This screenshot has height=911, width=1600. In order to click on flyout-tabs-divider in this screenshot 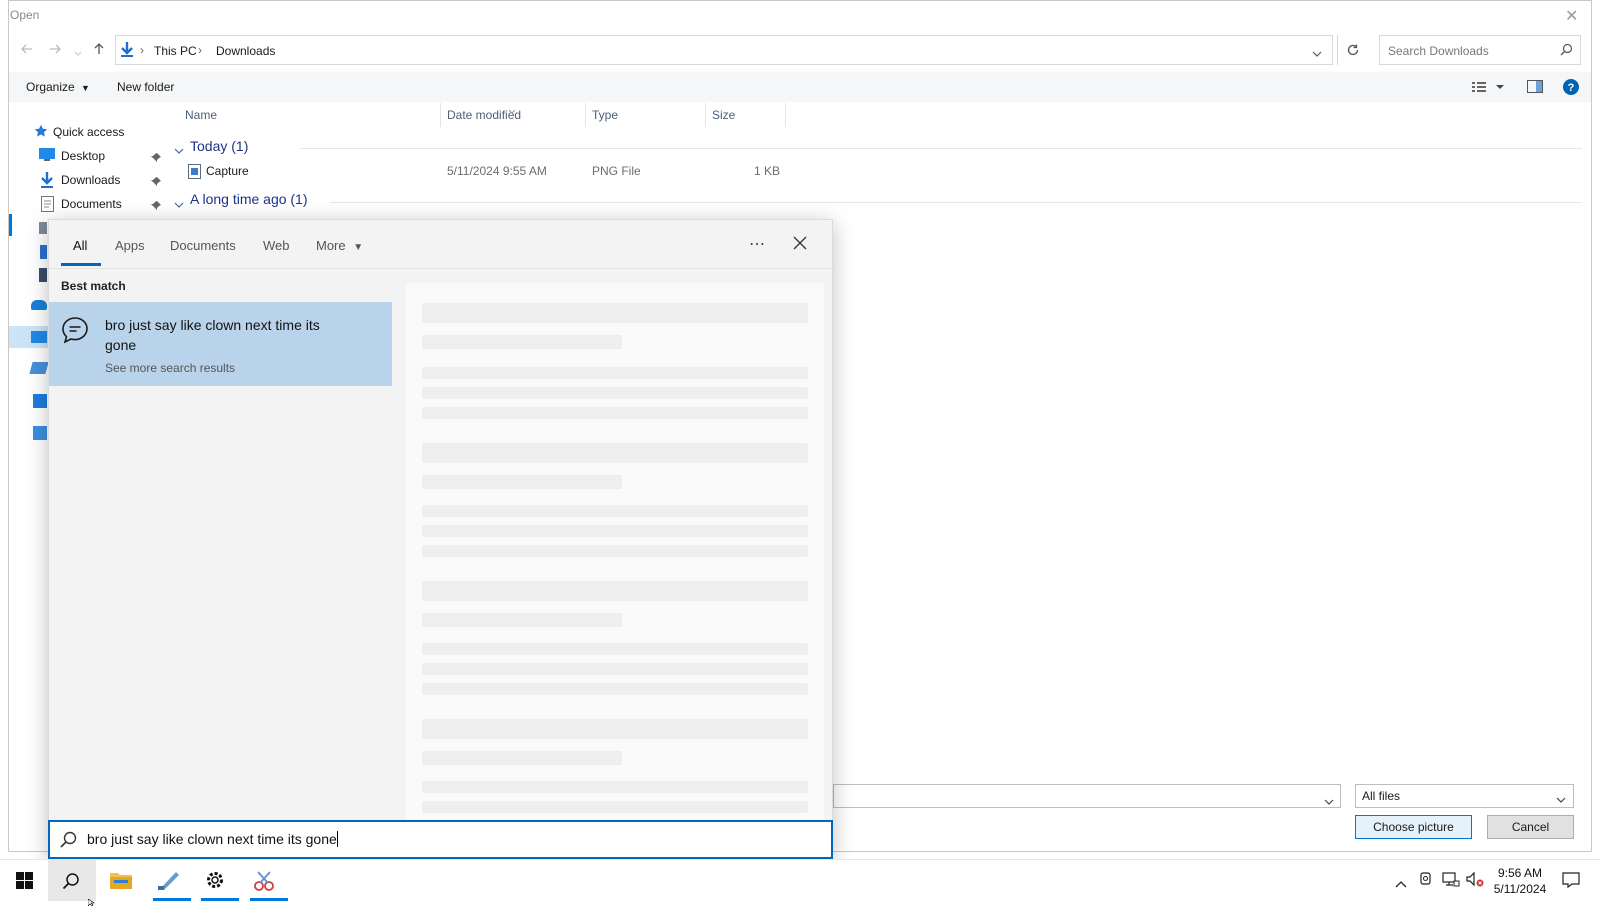, I will do `click(441, 268)`.